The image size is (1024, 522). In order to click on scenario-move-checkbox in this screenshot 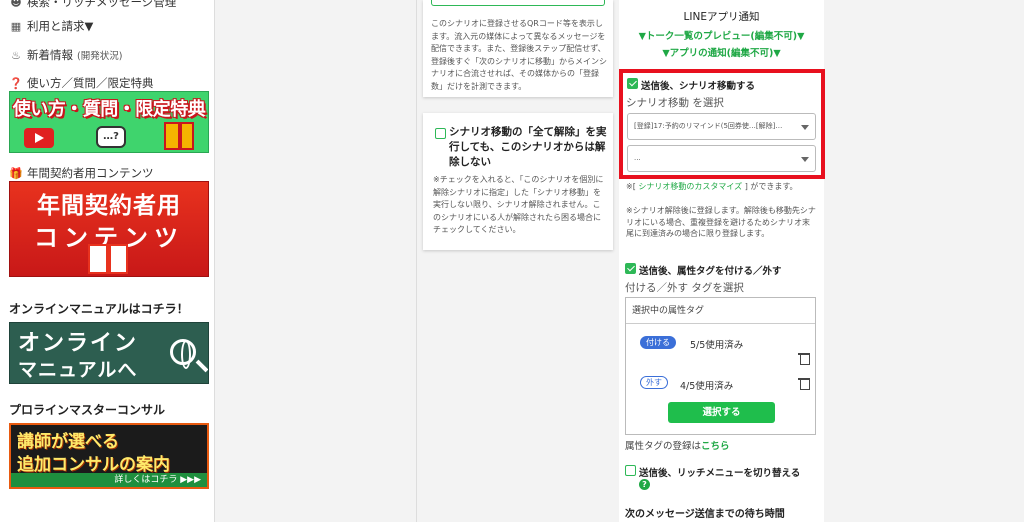, I will do `click(632, 83)`.